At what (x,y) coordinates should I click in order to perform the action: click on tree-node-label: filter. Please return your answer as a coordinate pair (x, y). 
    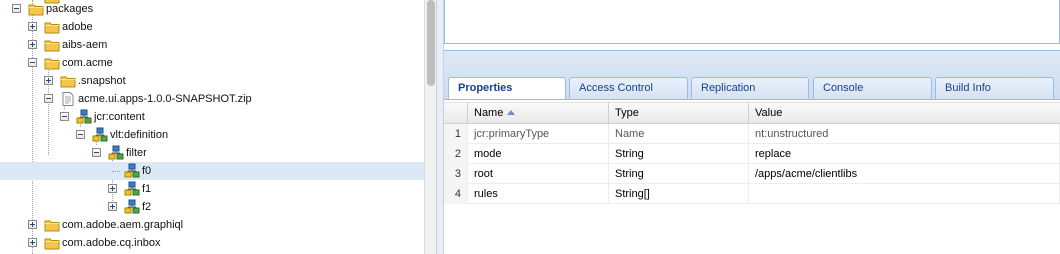
    Looking at the image, I should click on (136, 153).